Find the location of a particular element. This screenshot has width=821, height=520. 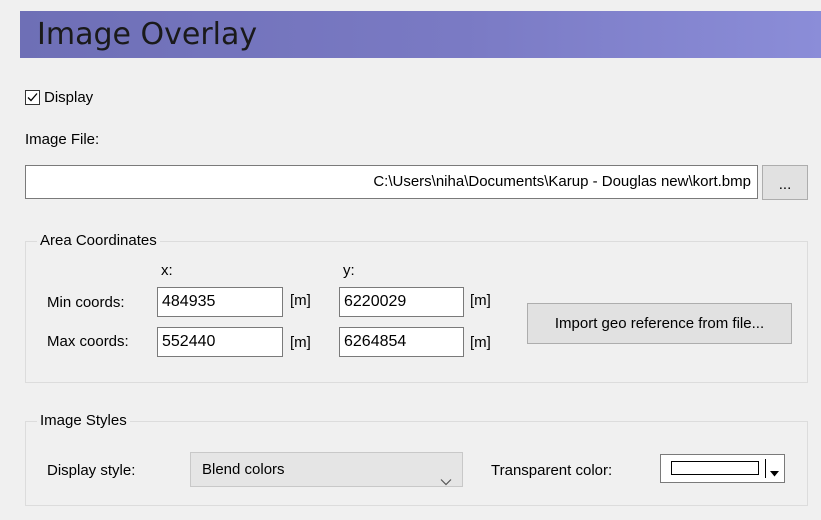

max-coords-label: Max coords: is located at coordinates (88, 341).